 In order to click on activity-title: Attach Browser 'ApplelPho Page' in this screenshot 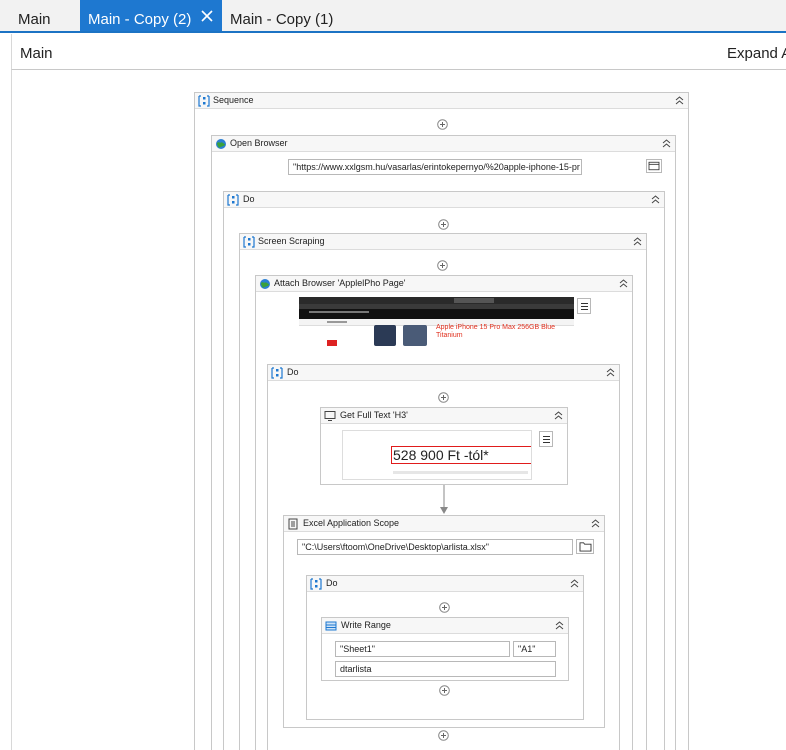, I will do `click(340, 283)`.